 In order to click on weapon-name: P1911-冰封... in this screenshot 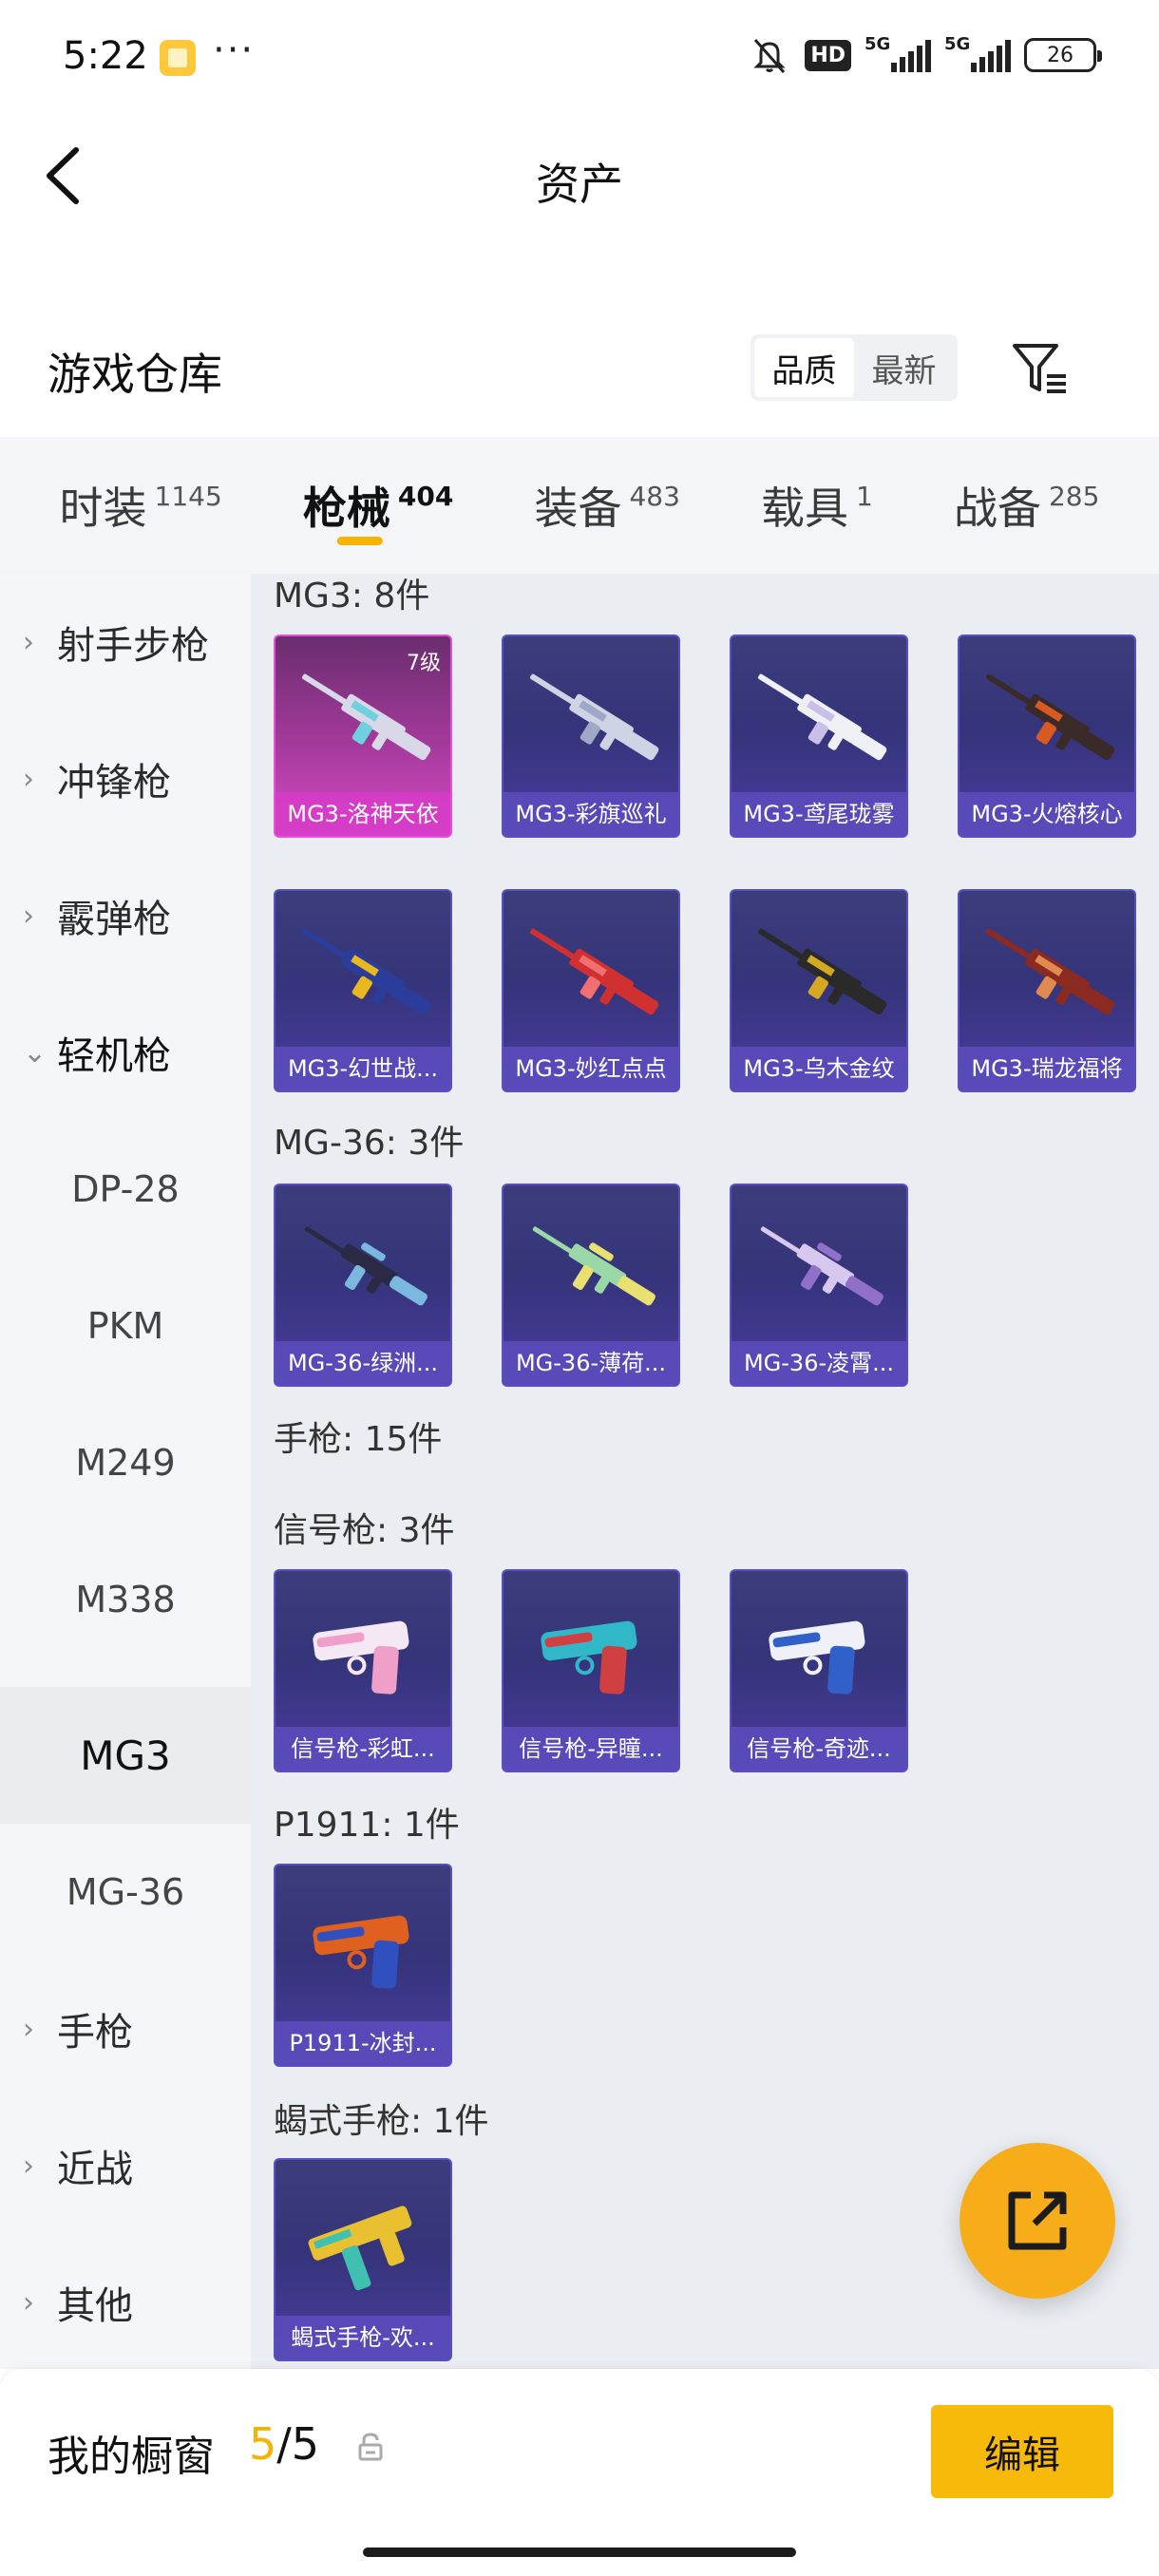, I will do `click(363, 2043)`.